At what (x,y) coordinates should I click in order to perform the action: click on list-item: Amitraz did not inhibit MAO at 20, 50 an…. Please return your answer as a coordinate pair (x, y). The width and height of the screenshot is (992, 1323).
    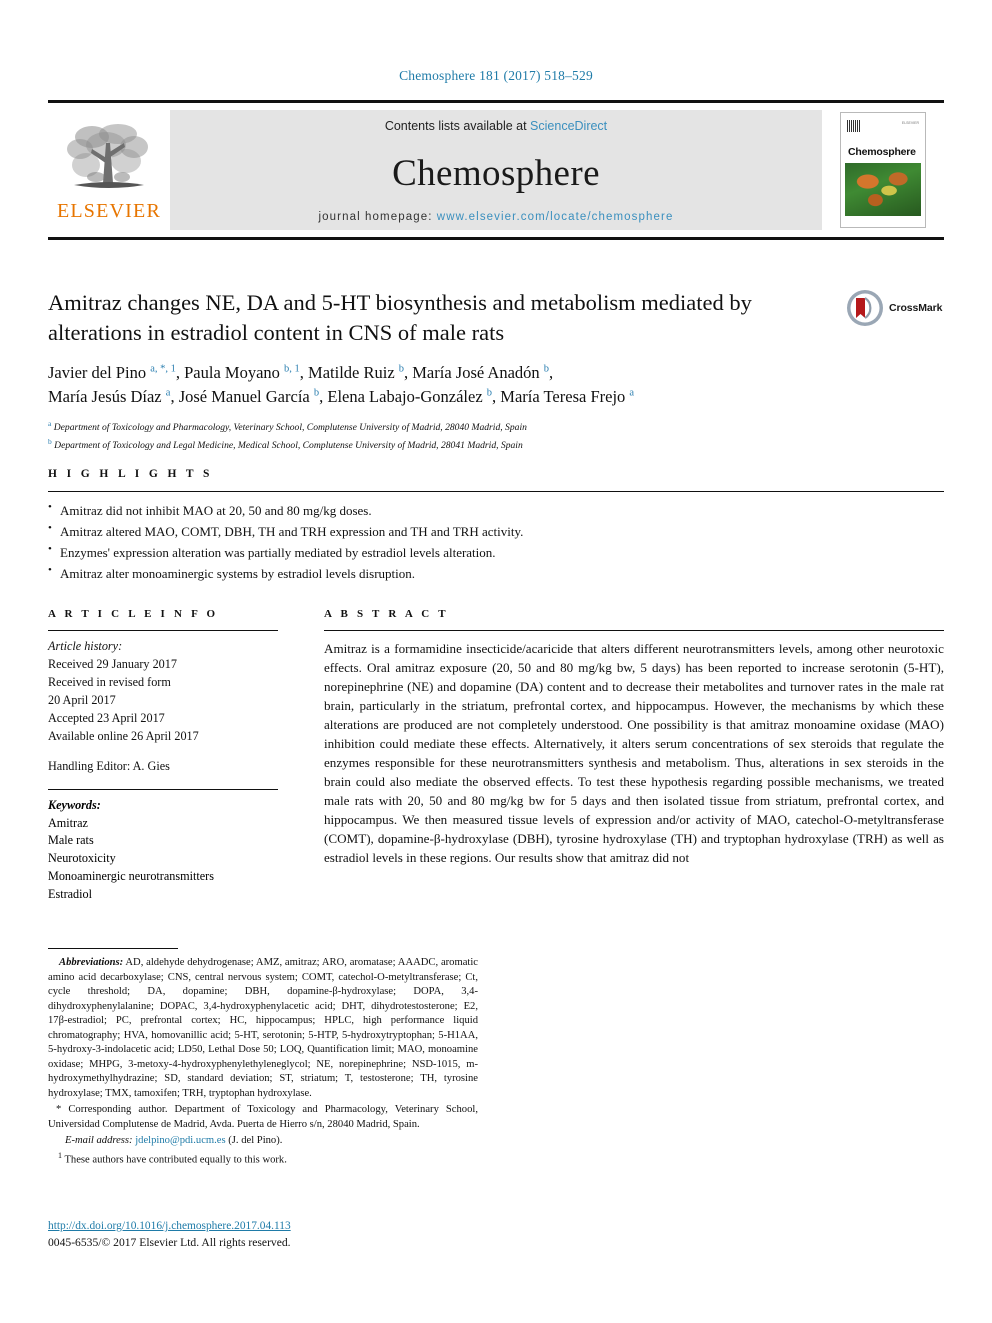
    Looking at the image, I should click on (496, 510).